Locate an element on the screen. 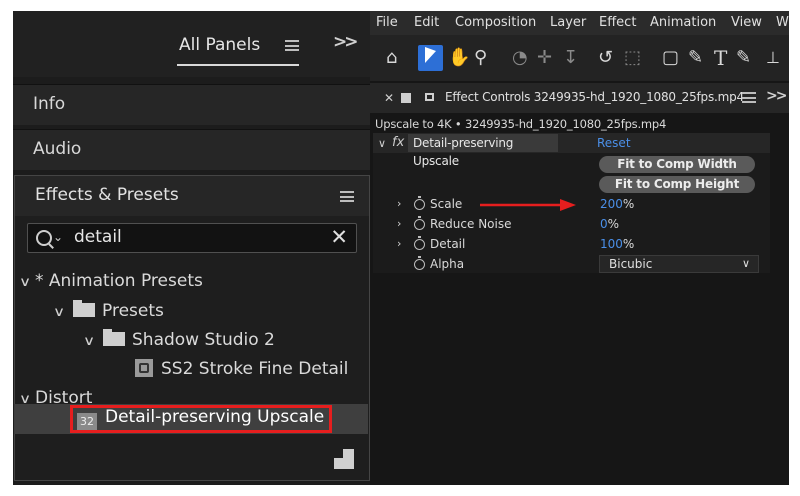 The image size is (800, 496). zoom-tool-icon: ⚲ is located at coordinates (480, 58).